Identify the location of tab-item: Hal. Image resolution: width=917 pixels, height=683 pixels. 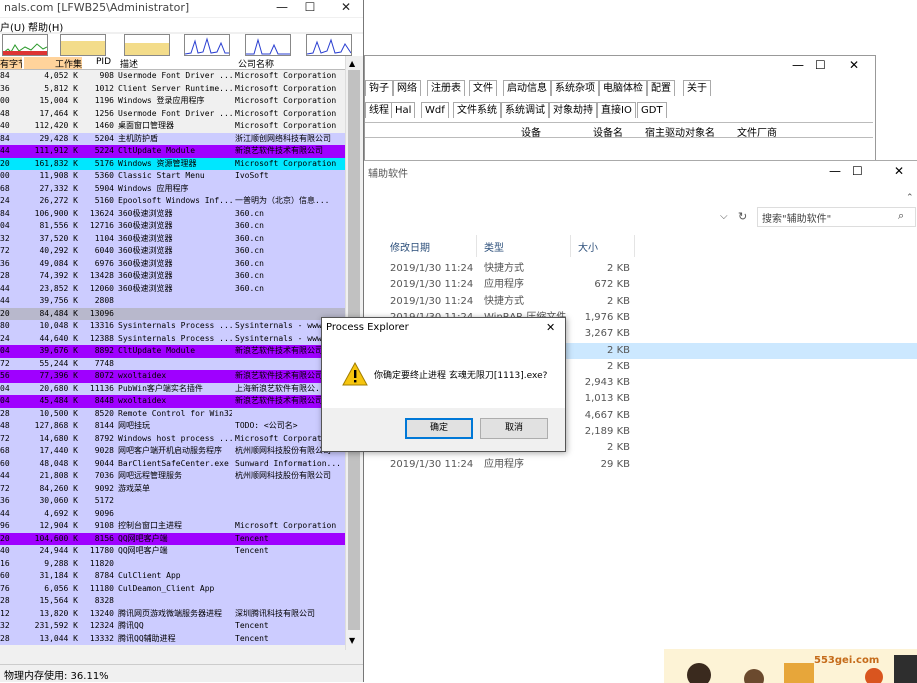
(403, 110).